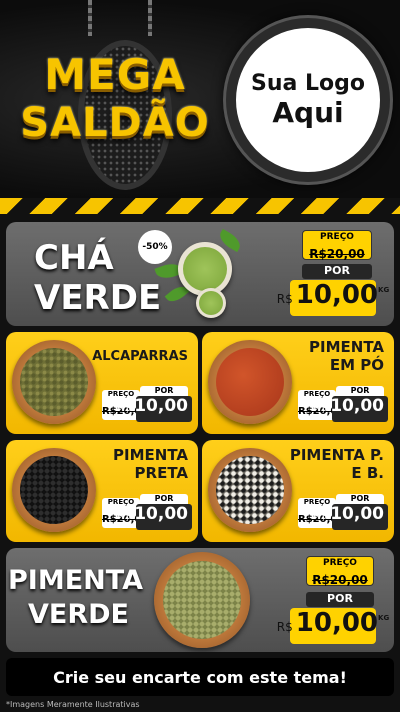 The image size is (400, 712). What do you see at coordinates (200, 206) in the screenshot?
I see `hazard-stripe-divider` at bounding box center [200, 206].